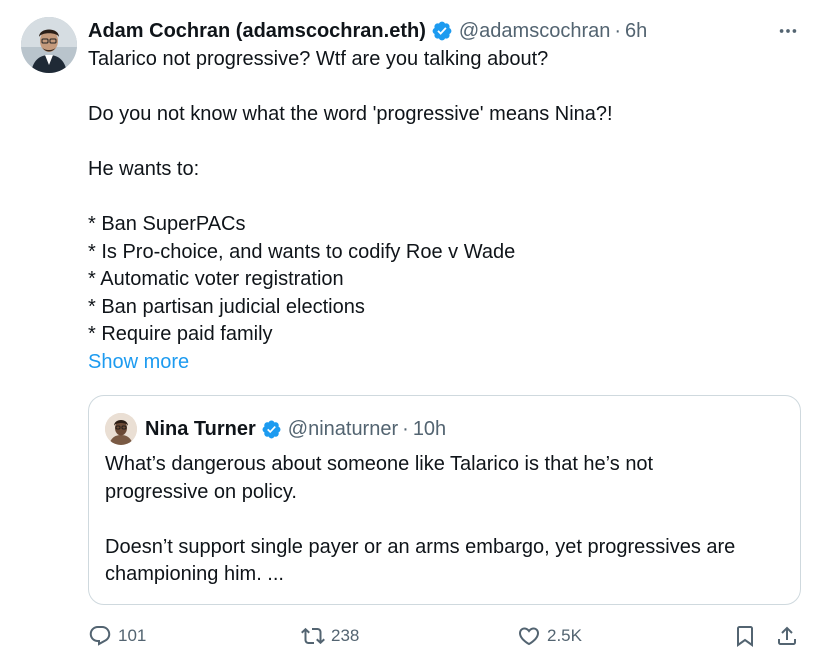 This screenshot has width=821, height=671. What do you see at coordinates (144, 169) in the screenshot?
I see `tweet-line: He wants to:` at bounding box center [144, 169].